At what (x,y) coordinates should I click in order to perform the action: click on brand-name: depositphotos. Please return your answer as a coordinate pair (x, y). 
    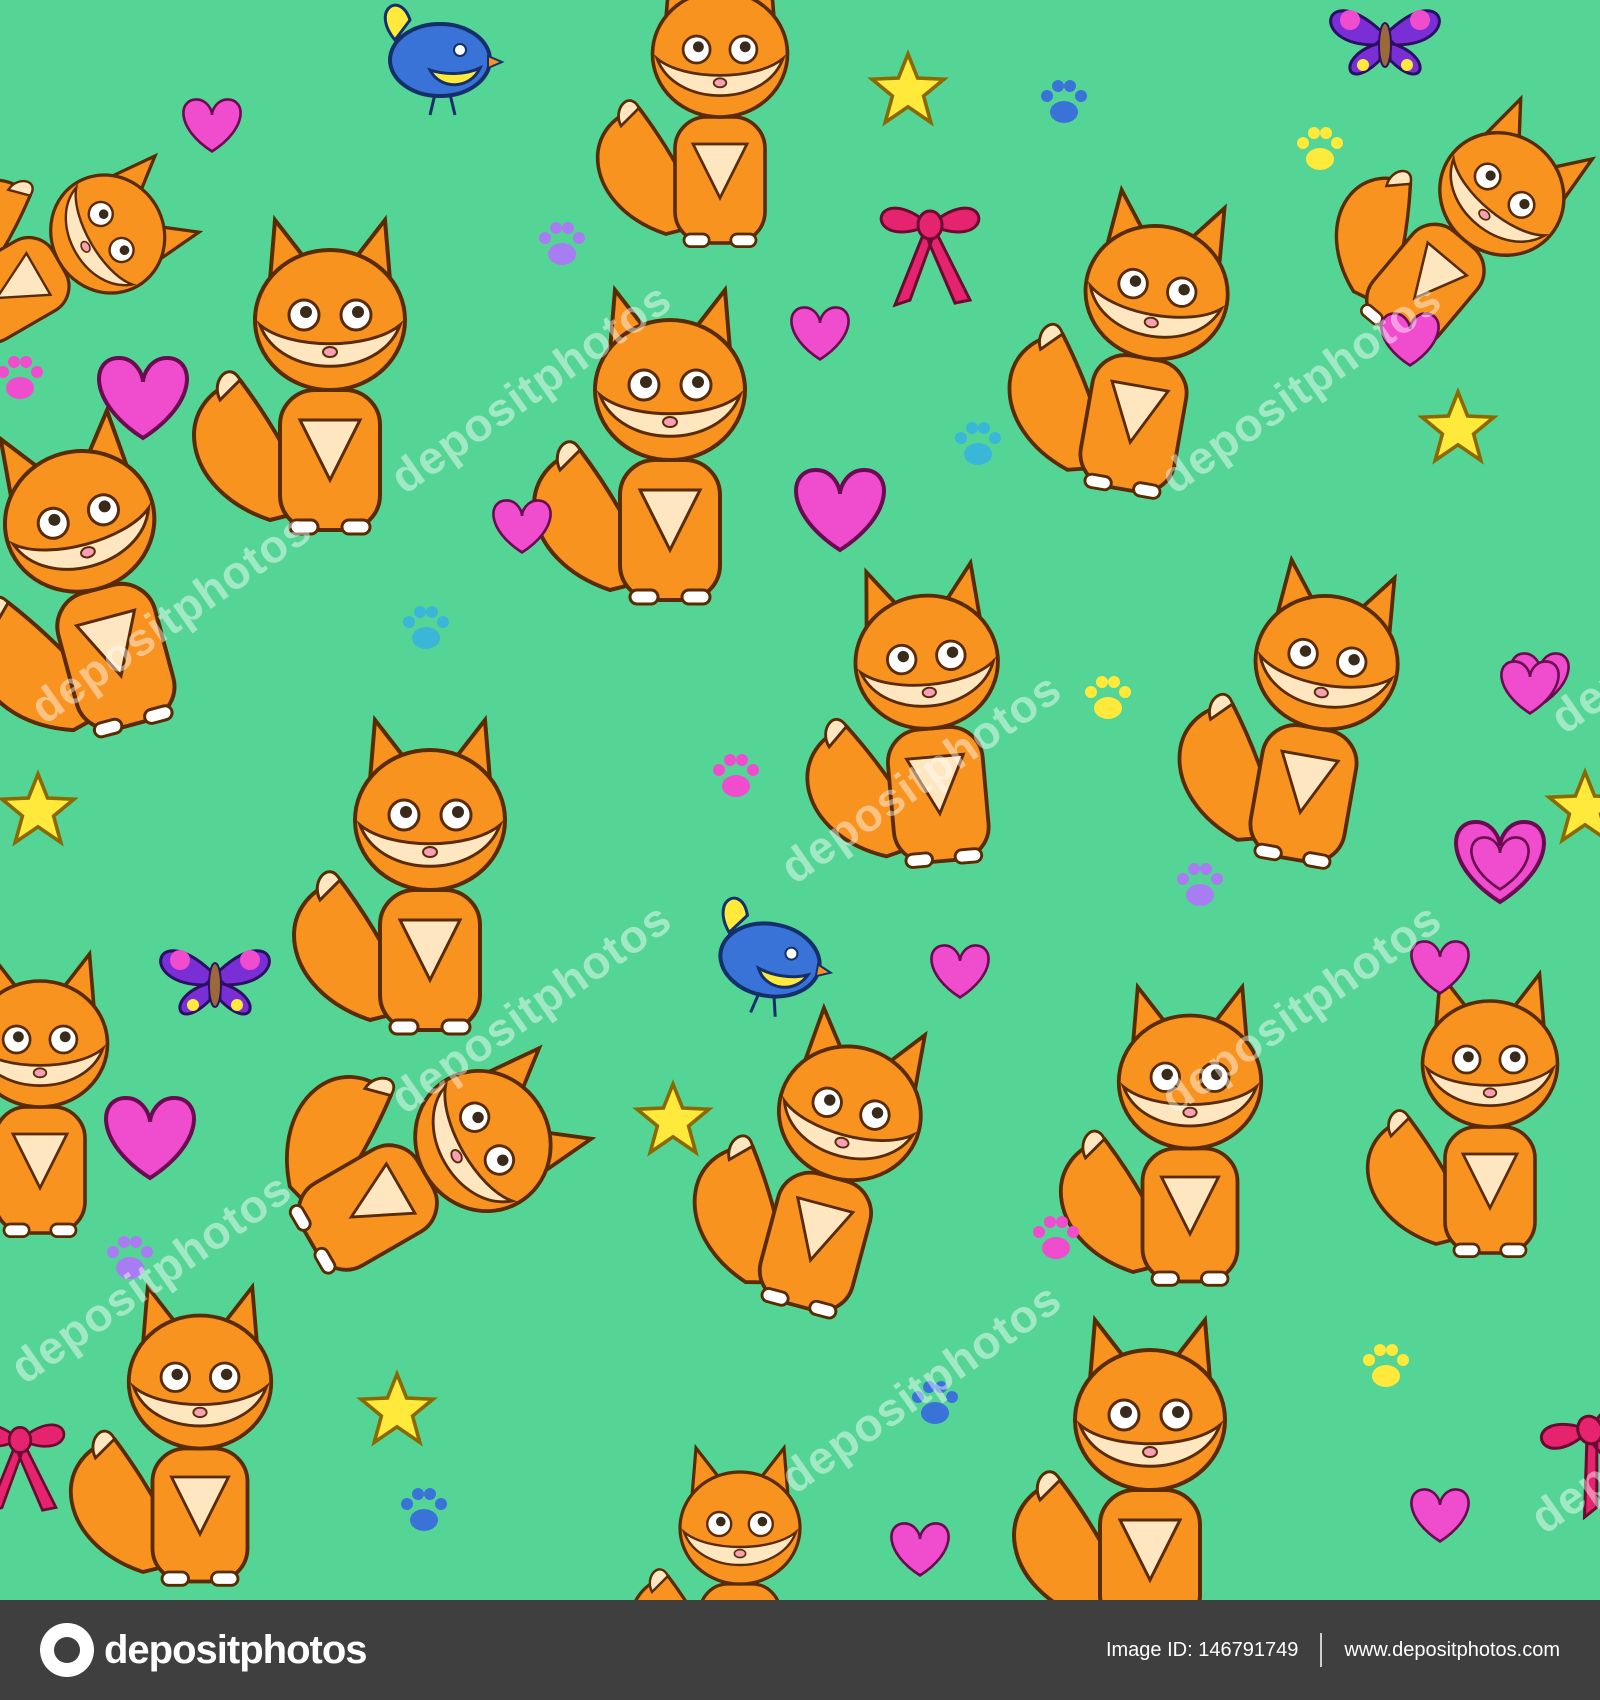
    Looking at the image, I should click on (236, 1649).